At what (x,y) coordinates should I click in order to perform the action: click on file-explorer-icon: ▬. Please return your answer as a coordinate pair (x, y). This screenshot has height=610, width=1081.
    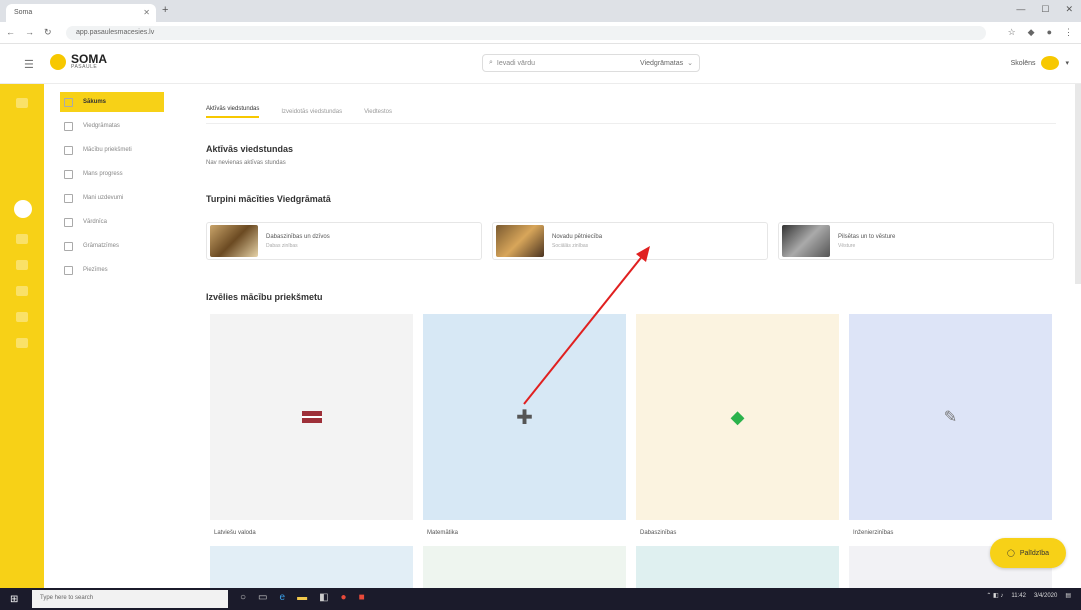
    Looking at the image, I should click on (302, 597).